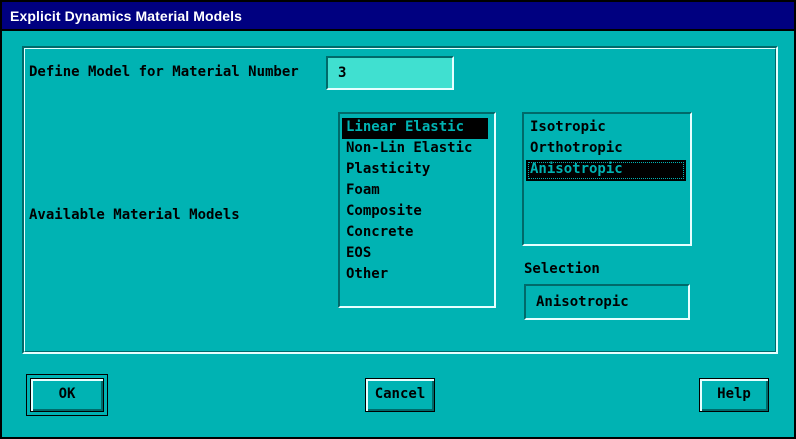 The image size is (796, 439). Describe the element at coordinates (606, 170) in the screenshot. I see `list-item-anisotropic: Anisotropic` at that location.